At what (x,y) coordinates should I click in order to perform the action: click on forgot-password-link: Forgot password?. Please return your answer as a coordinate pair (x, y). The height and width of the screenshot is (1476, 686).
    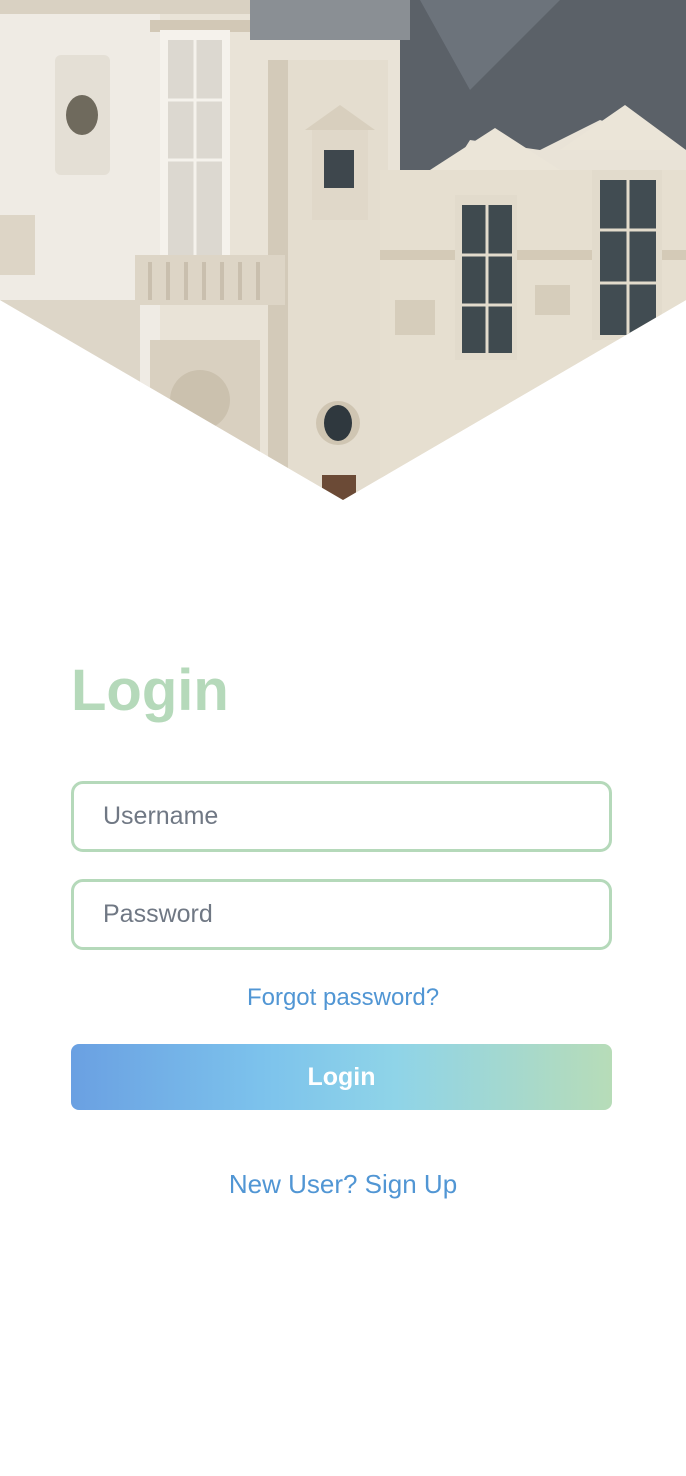
    Looking at the image, I should click on (343, 998).